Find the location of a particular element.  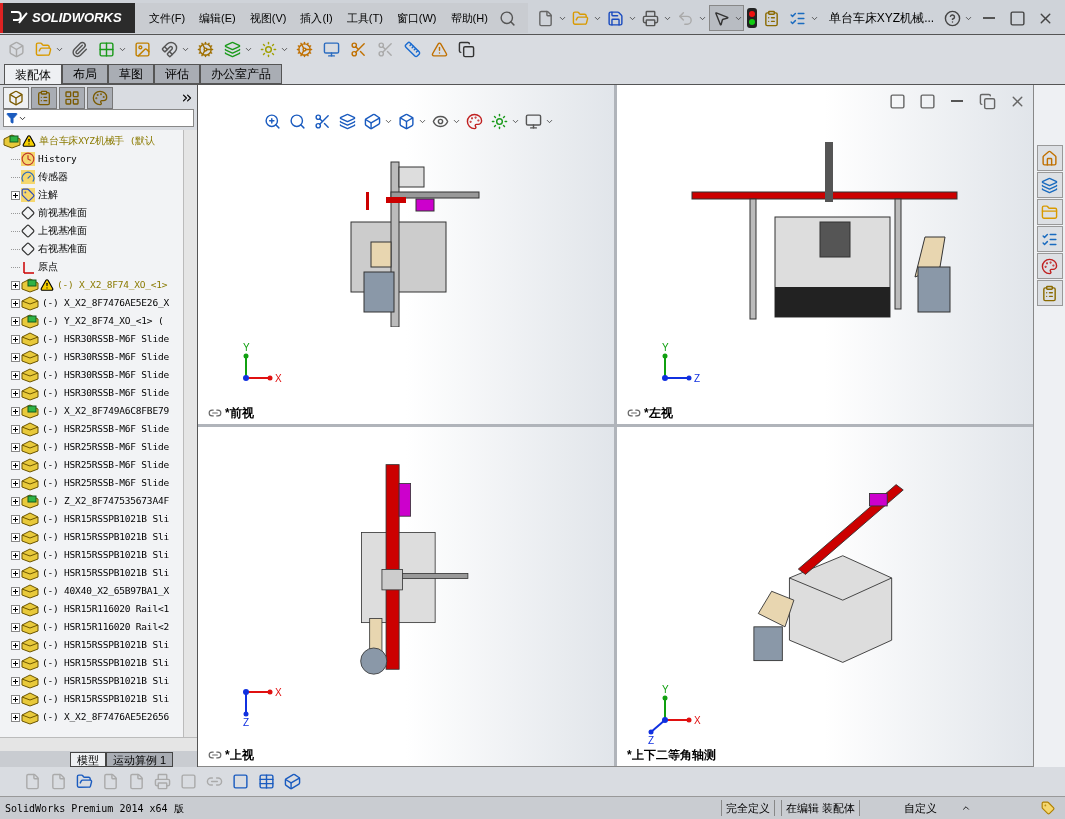

clock-icon is located at coordinates (28, 159).